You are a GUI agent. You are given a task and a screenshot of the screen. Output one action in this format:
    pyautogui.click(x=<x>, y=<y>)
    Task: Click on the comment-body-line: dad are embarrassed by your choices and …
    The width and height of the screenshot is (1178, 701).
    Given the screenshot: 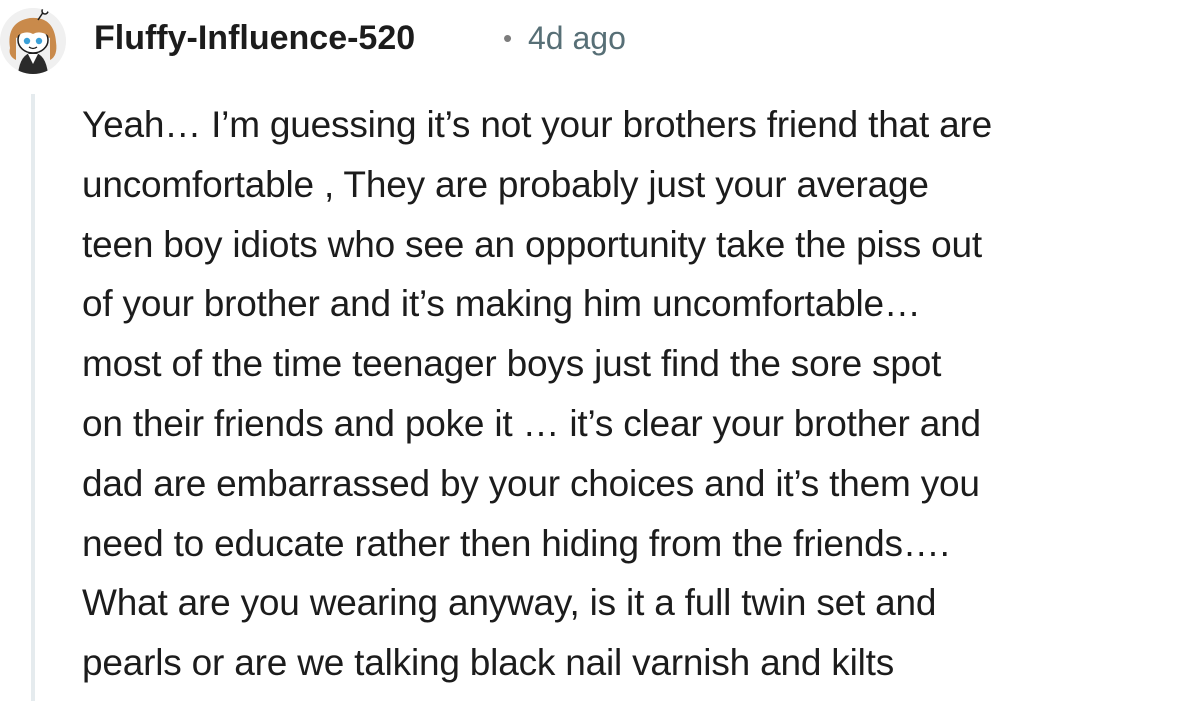 What is the action you would take?
    pyautogui.click(x=531, y=483)
    